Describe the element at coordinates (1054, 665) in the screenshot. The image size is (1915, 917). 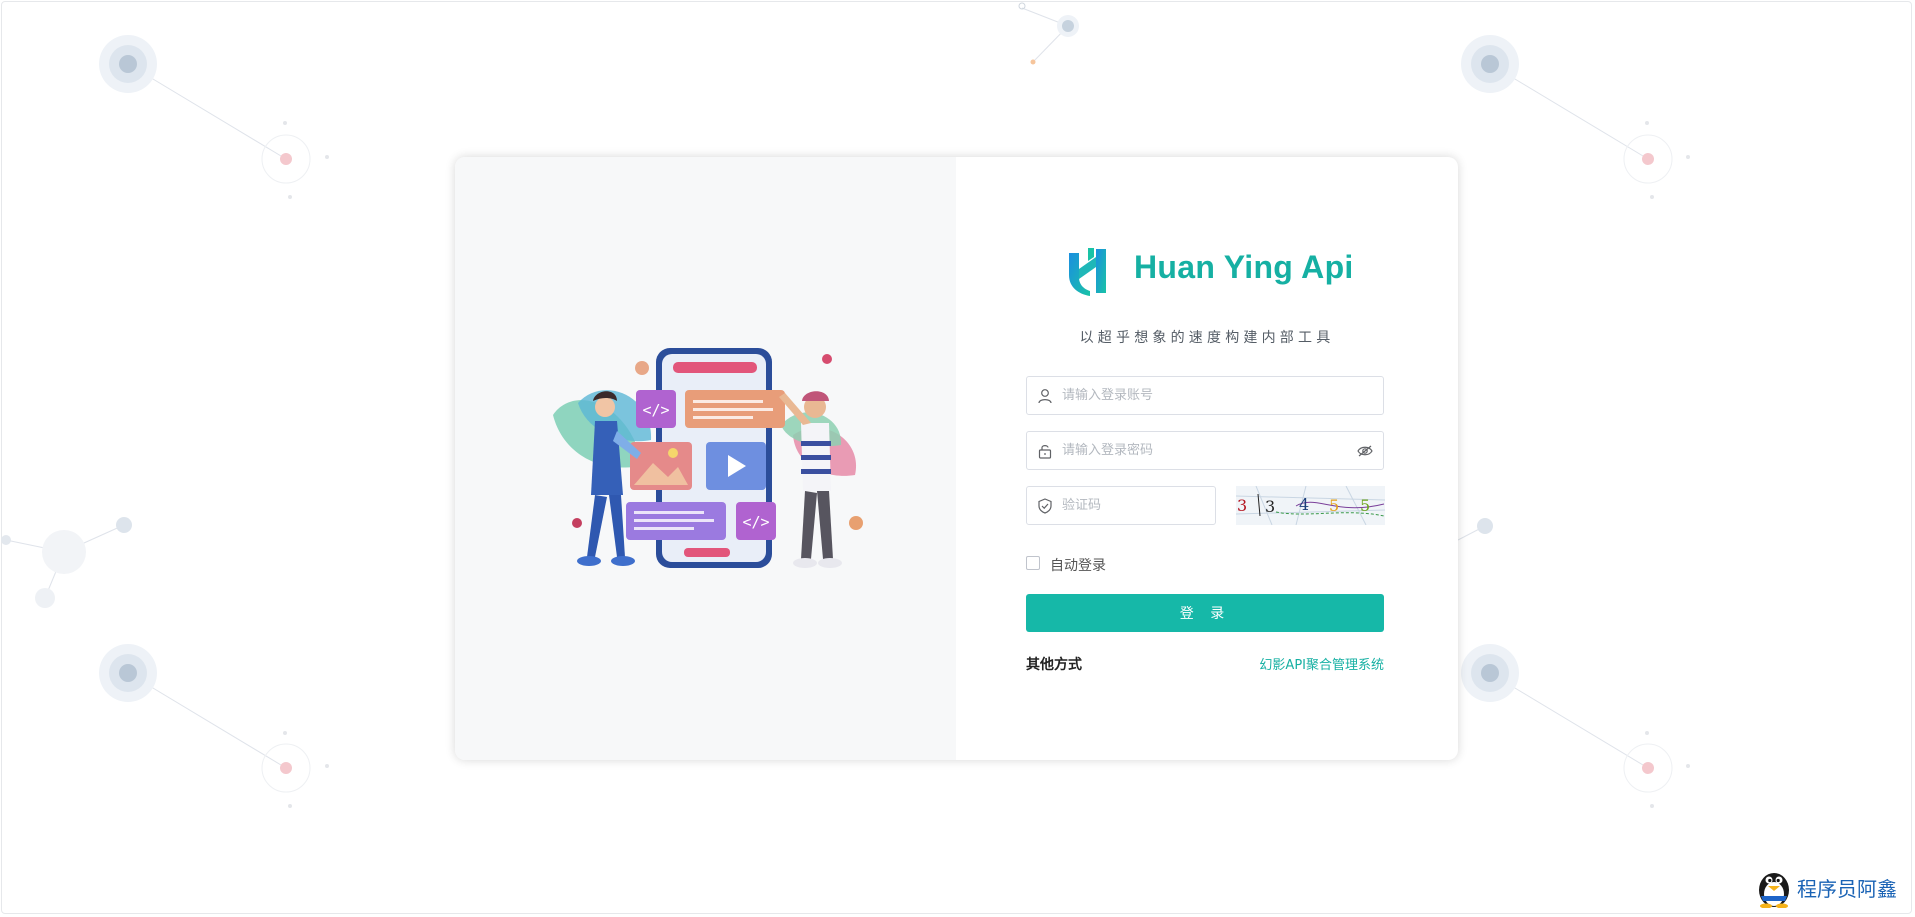
I see `other-methods-label: 其他方式` at that location.